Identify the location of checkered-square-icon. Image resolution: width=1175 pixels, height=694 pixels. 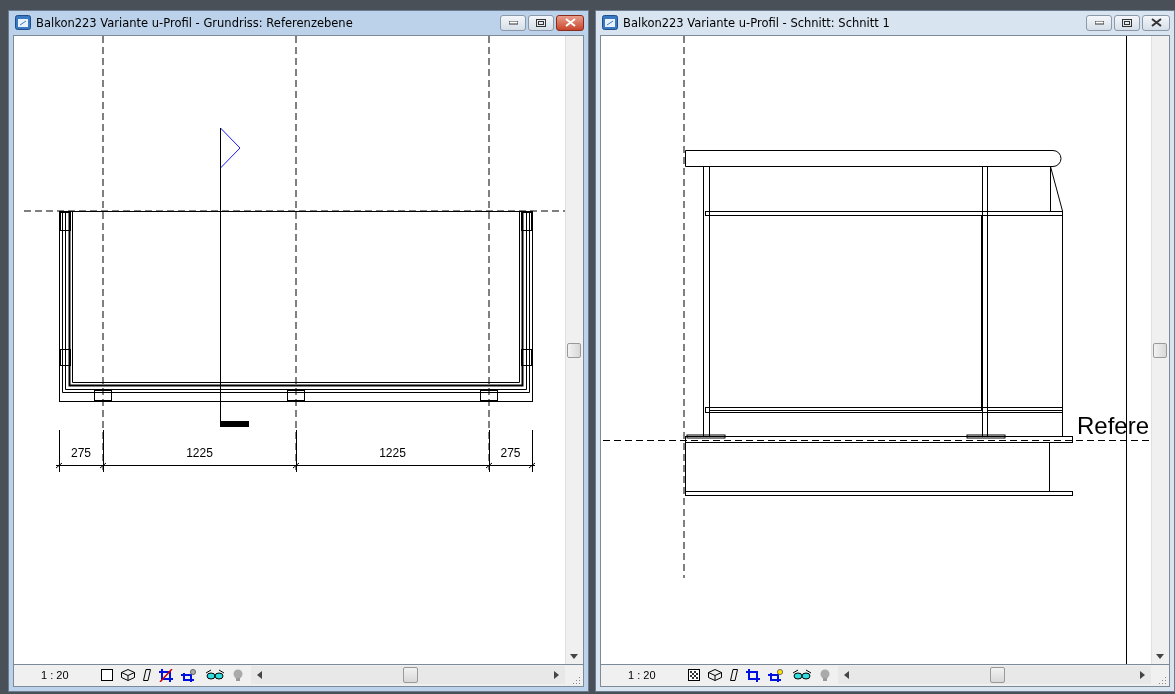
(694, 675).